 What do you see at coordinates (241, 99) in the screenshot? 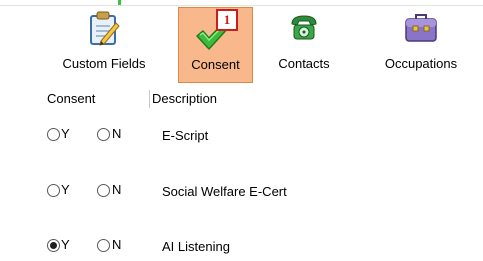
I see `table-header: Consent Description` at bounding box center [241, 99].